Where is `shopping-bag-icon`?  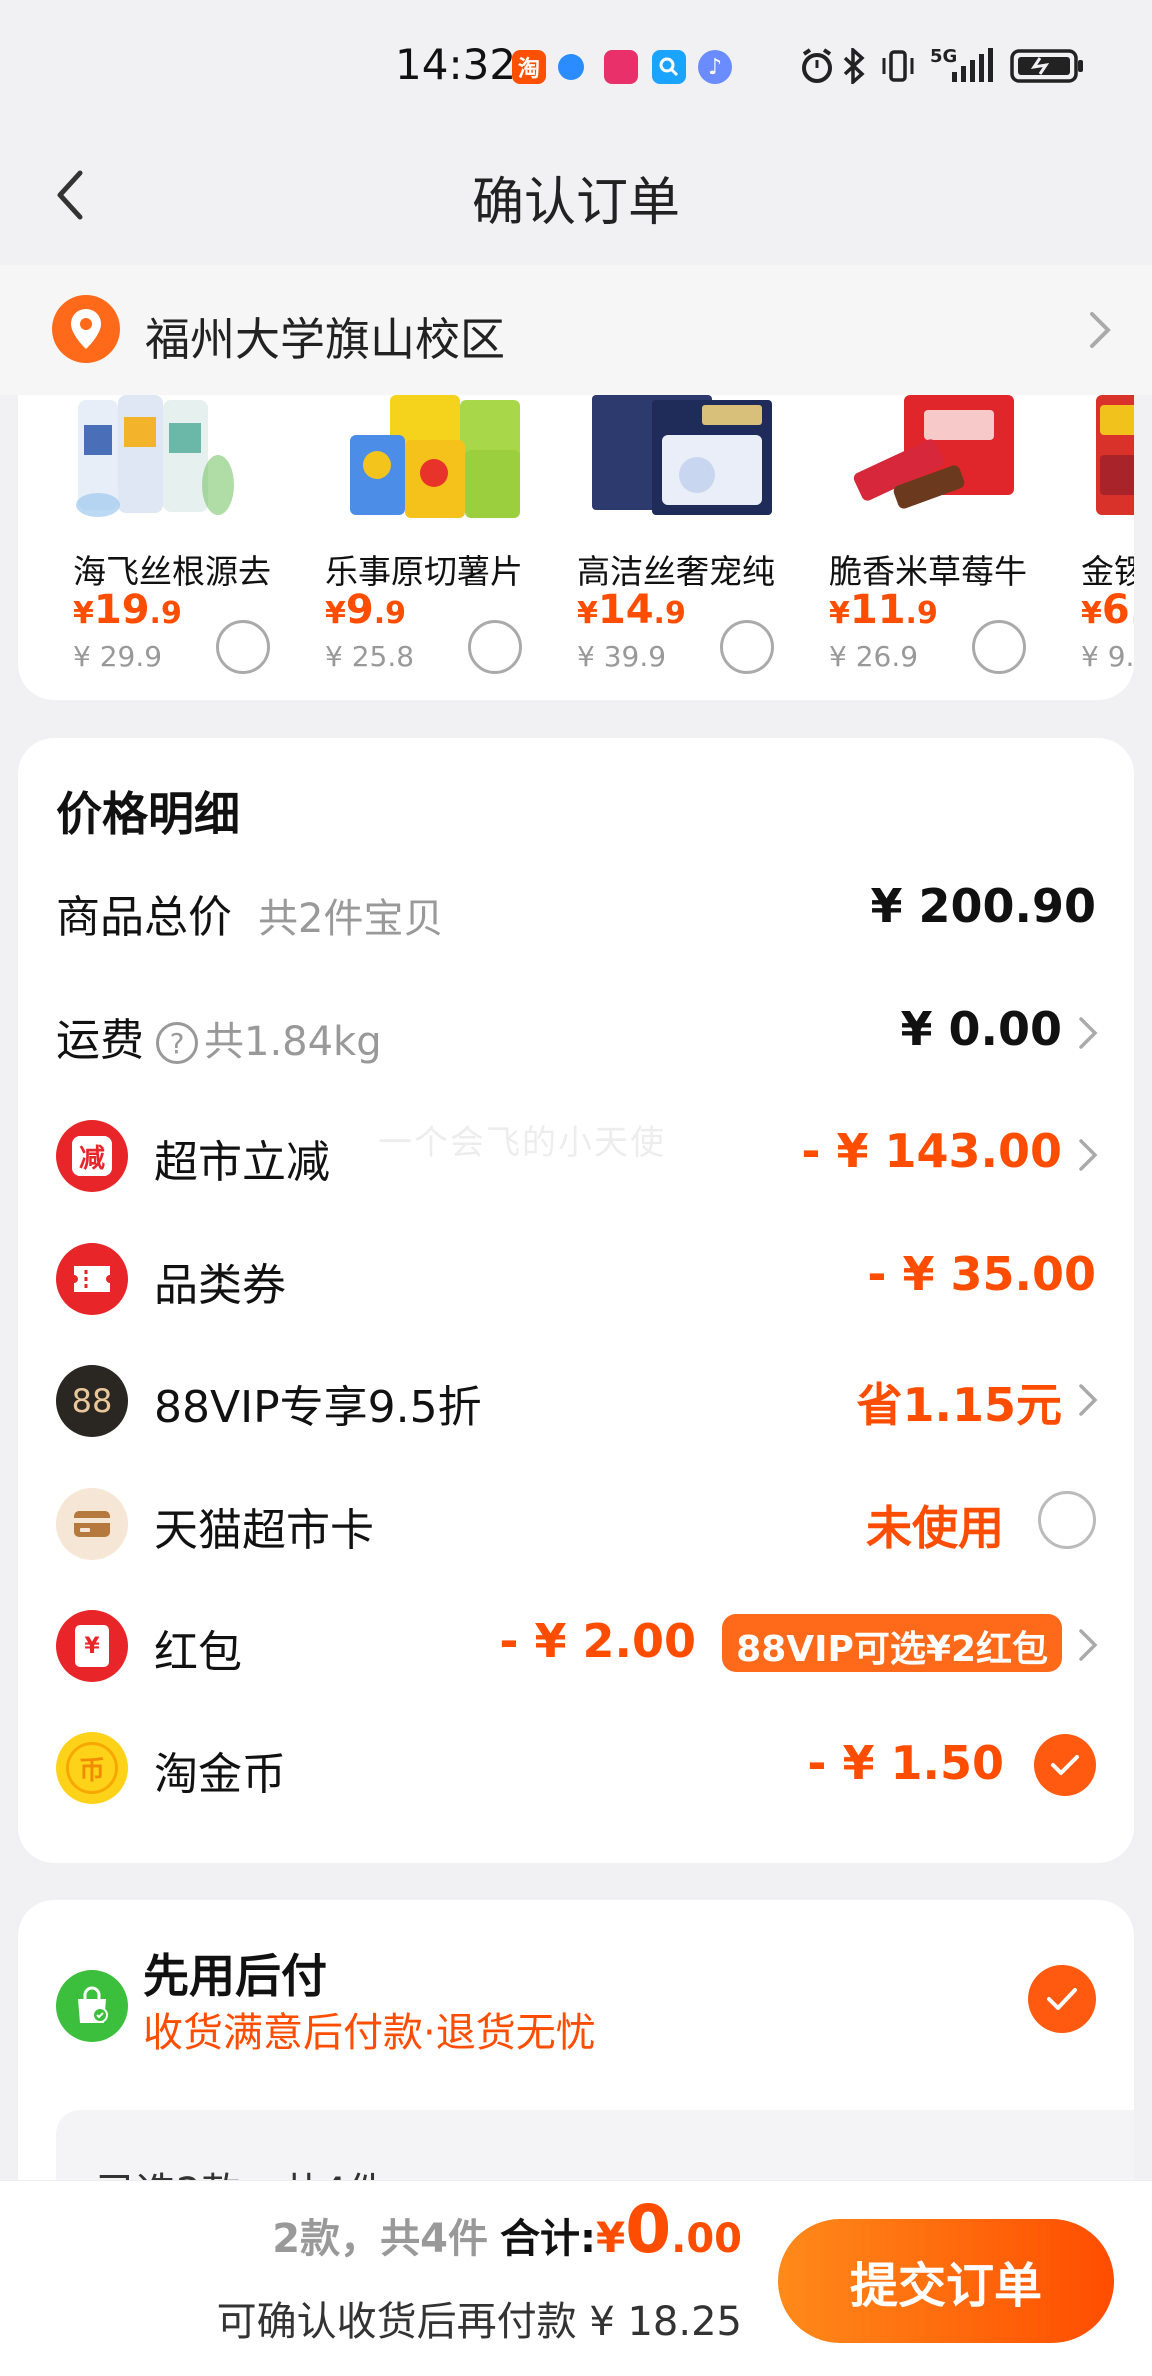
shopping-bag-icon is located at coordinates (92, 2006).